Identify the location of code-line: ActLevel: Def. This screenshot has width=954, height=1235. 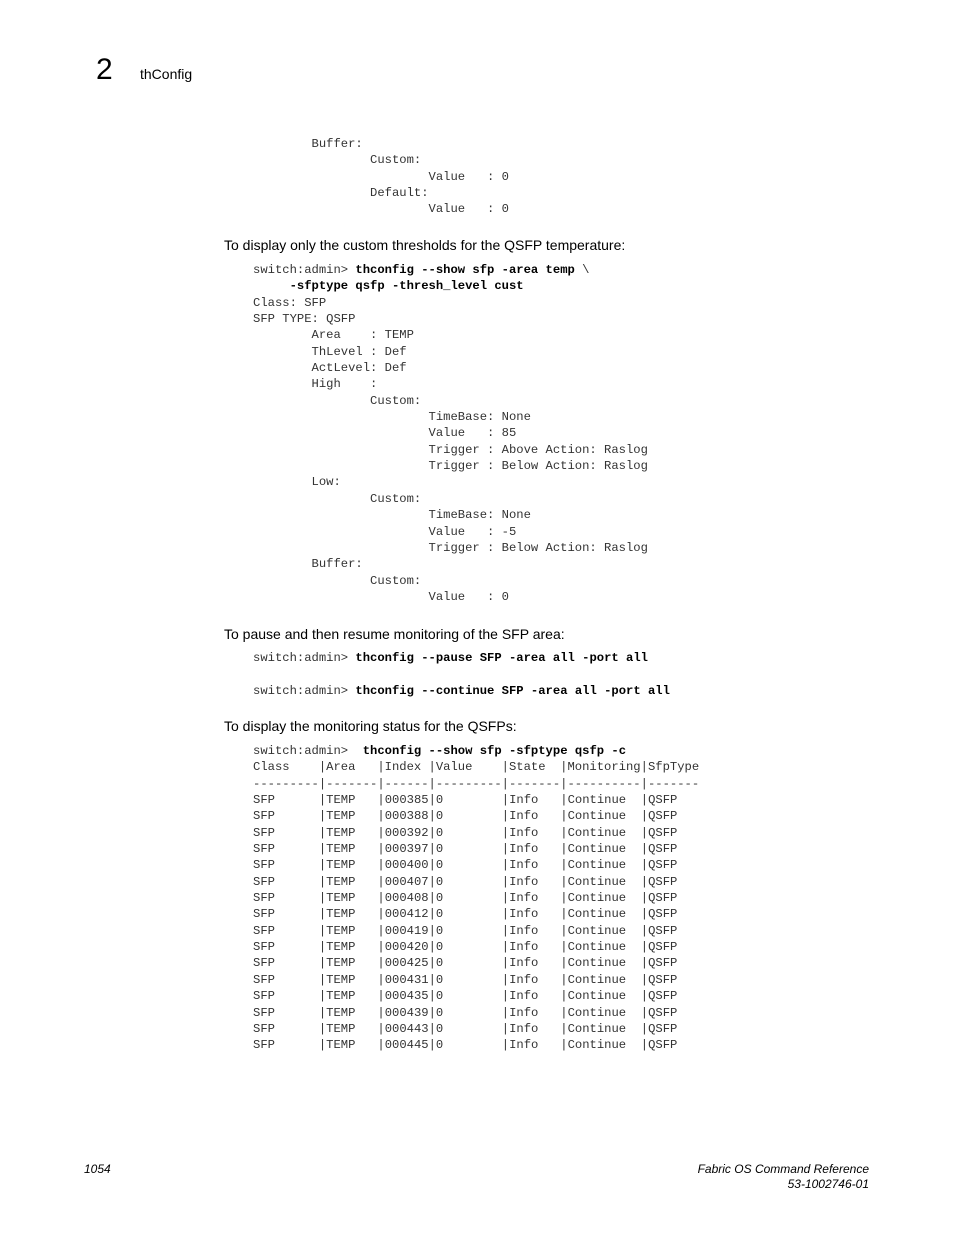
(330, 368).